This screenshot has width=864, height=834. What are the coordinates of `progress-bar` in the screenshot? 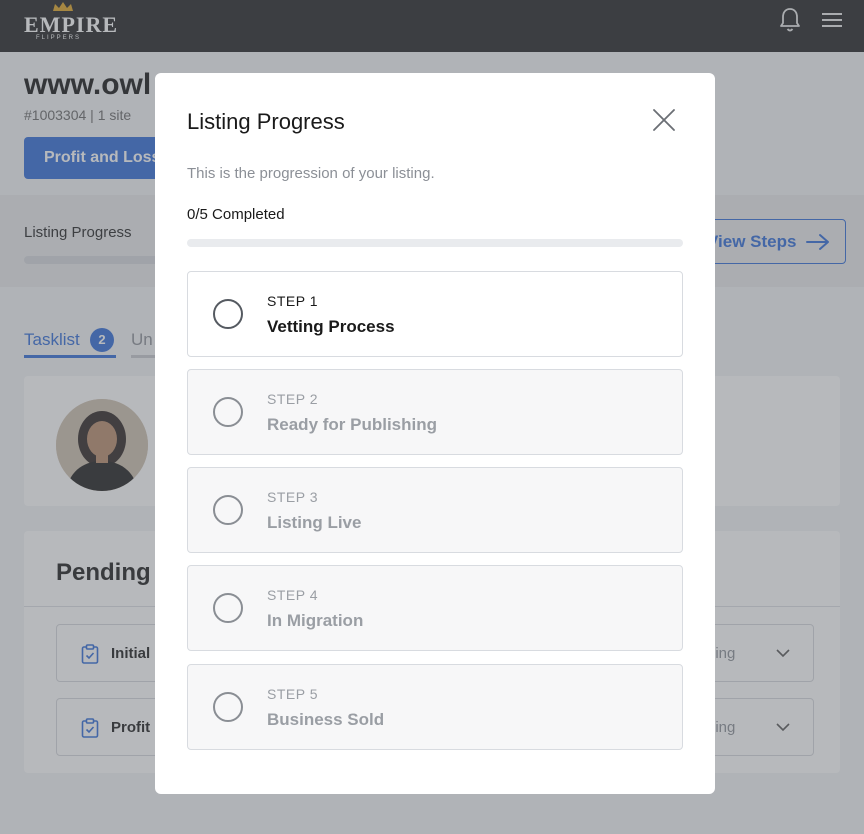 It's located at (435, 243).